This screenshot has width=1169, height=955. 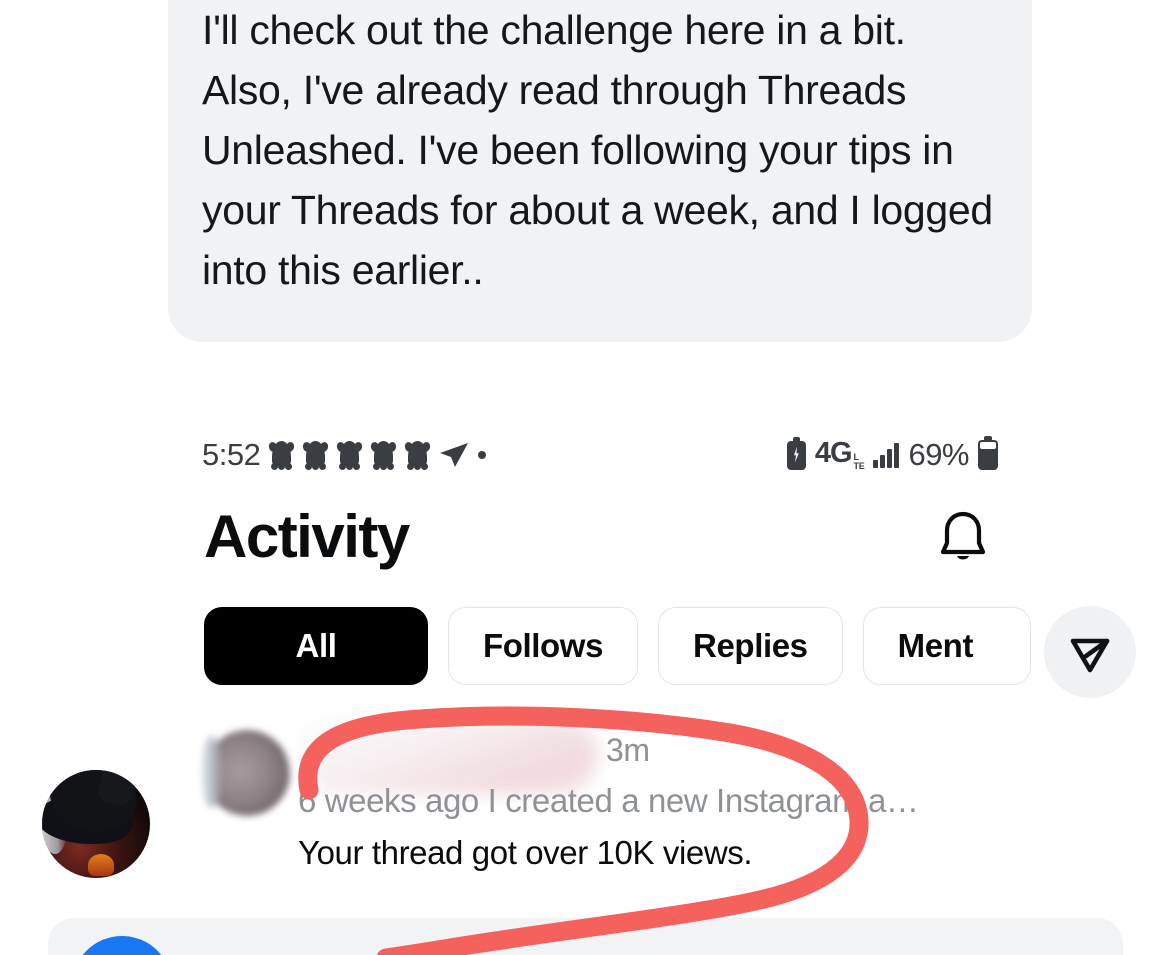 I want to click on battery-percent: 69%, so click(x=938, y=454).